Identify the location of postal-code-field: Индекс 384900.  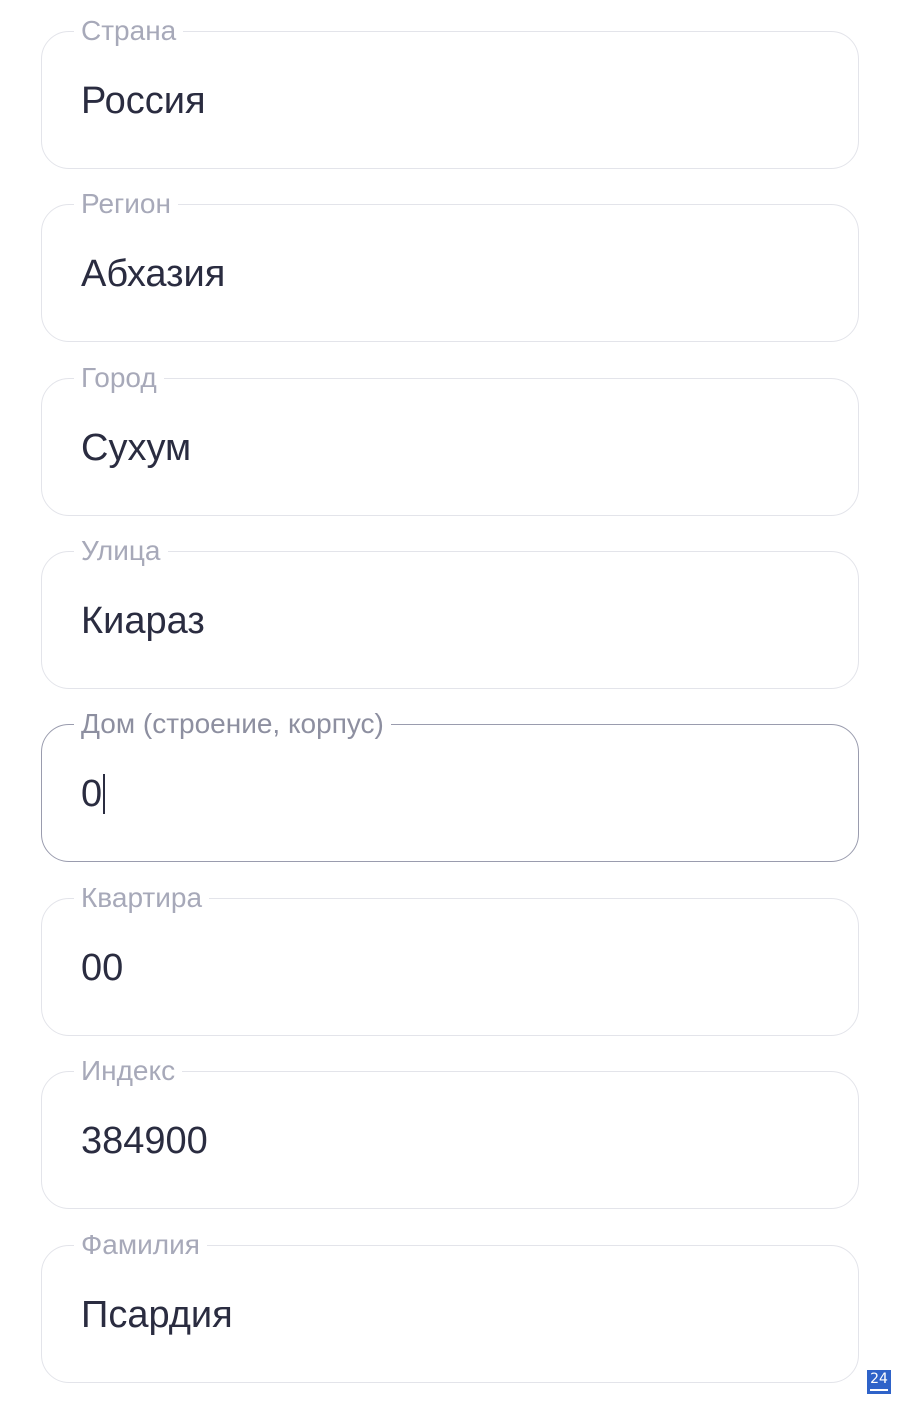
(450, 1132).